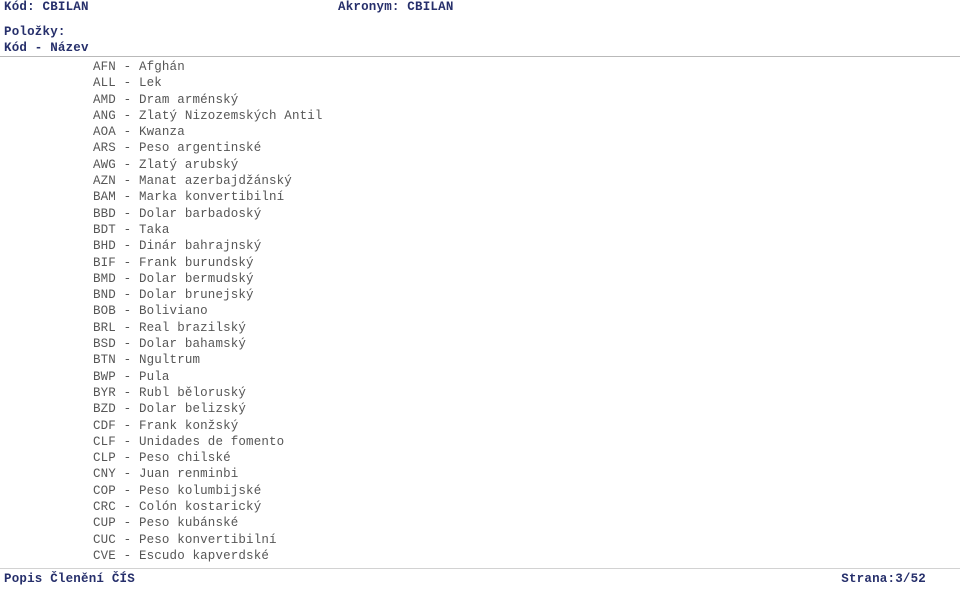  Describe the element at coordinates (104, 441) in the screenshot. I see `item-code: CLF` at that location.